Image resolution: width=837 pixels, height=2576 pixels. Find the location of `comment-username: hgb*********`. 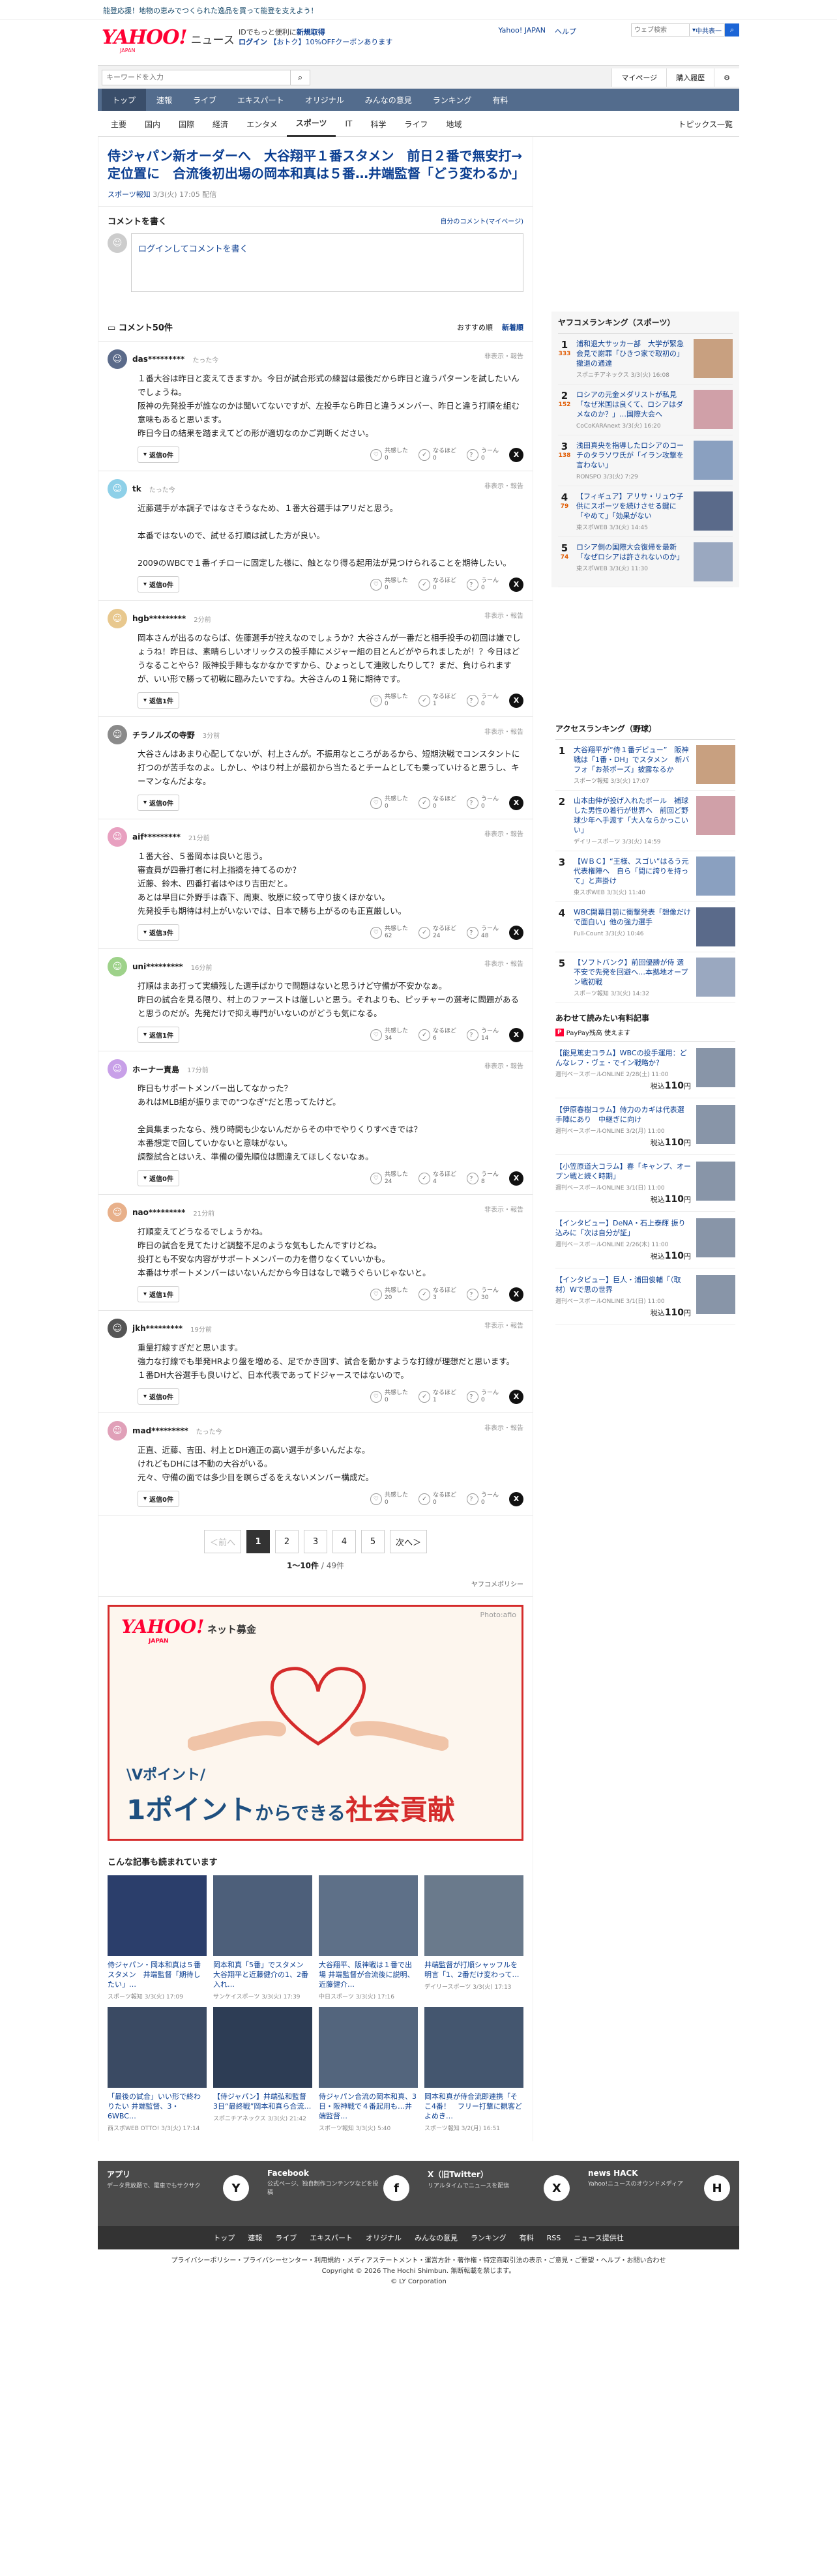

comment-username: hgb********* is located at coordinates (159, 618).